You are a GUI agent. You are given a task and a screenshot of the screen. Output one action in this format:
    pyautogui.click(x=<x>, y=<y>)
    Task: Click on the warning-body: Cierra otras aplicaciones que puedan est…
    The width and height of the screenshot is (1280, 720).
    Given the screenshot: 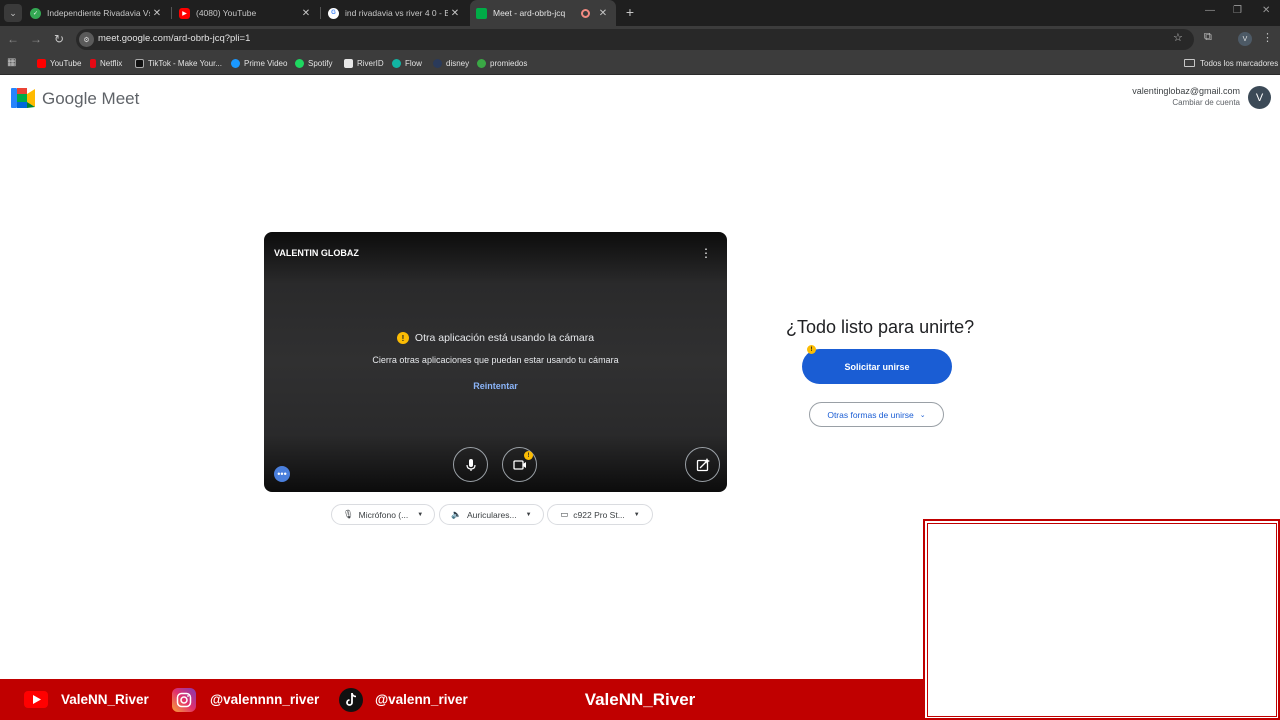 What is the action you would take?
    pyautogui.click(x=495, y=360)
    